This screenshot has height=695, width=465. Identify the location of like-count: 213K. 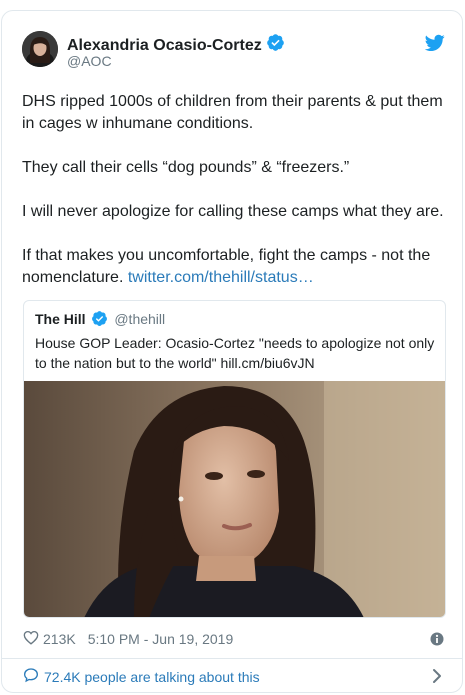
(59, 639).